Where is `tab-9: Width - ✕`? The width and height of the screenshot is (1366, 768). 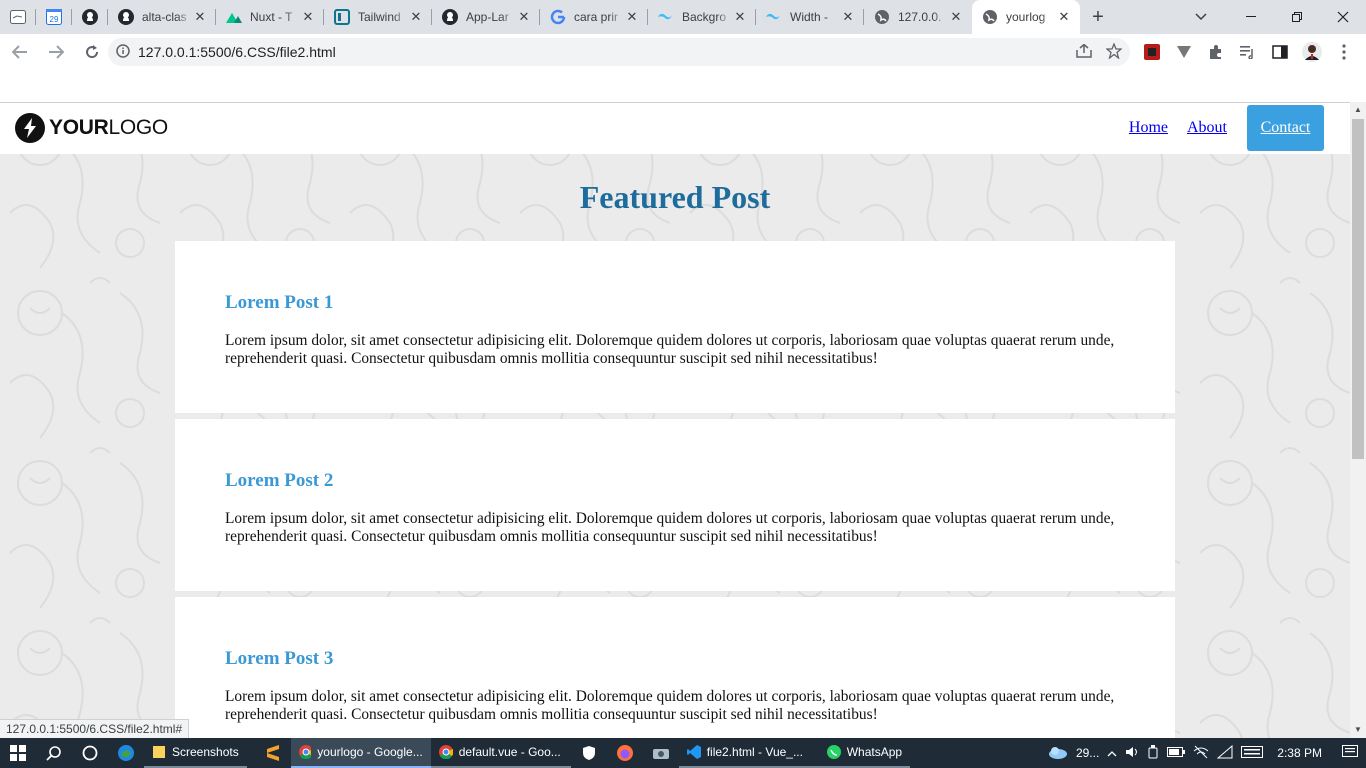 tab-9: Width - ✕ is located at coordinates (810, 17).